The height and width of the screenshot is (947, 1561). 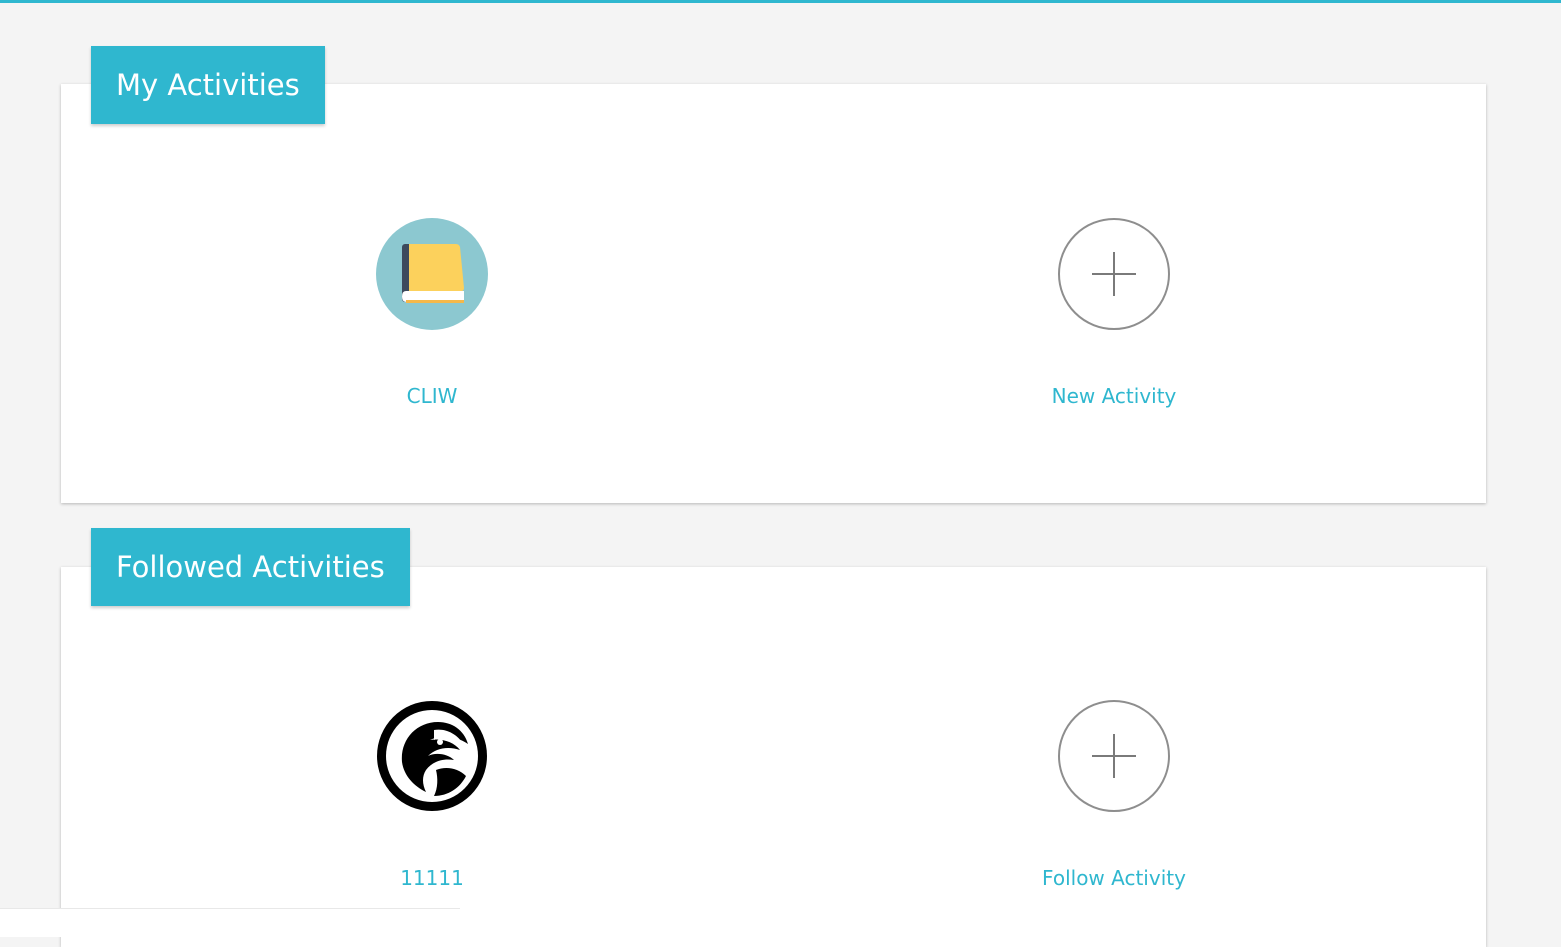 I want to click on bottom-panel-edge, so click(x=230, y=922).